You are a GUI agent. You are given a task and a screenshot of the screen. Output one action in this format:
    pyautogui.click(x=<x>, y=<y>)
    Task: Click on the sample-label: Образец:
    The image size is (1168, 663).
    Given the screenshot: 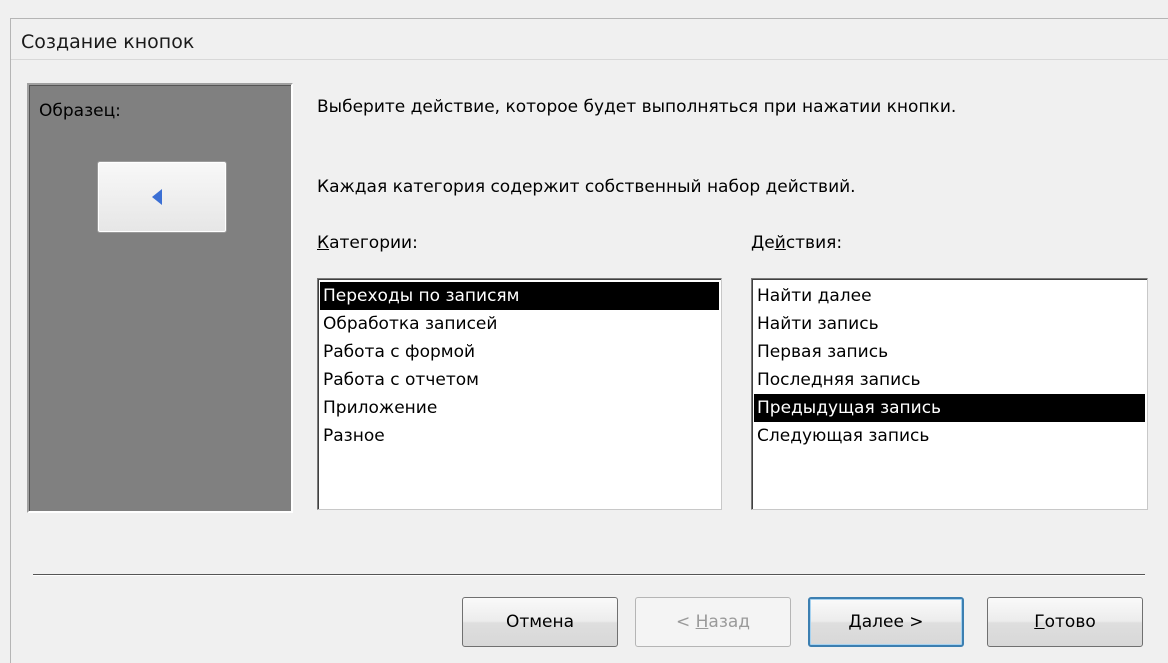 What is the action you would take?
    pyautogui.click(x=80, y=111)
    